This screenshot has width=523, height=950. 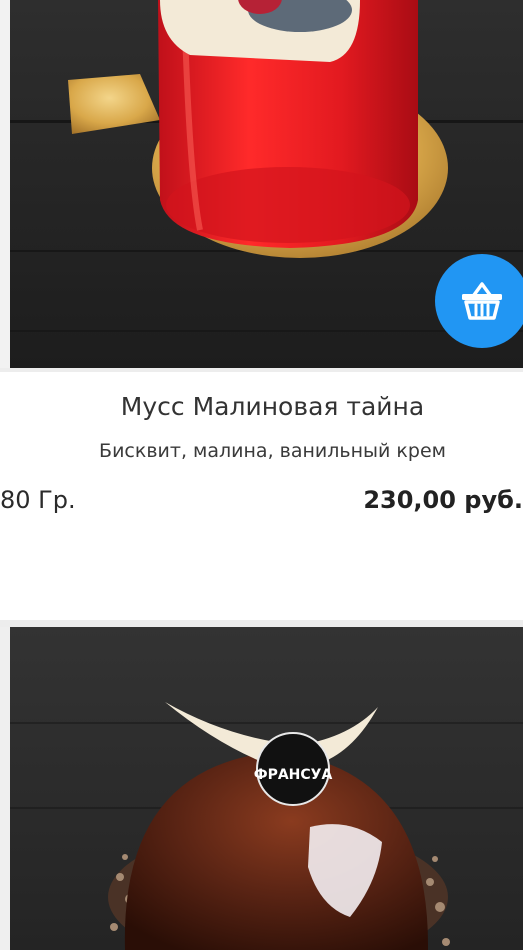 What do you see at coordinates (293, 775) in the screenshot?
I see `bakery-logo-text: ФРАНСУА` at bounding box center [293, 775].